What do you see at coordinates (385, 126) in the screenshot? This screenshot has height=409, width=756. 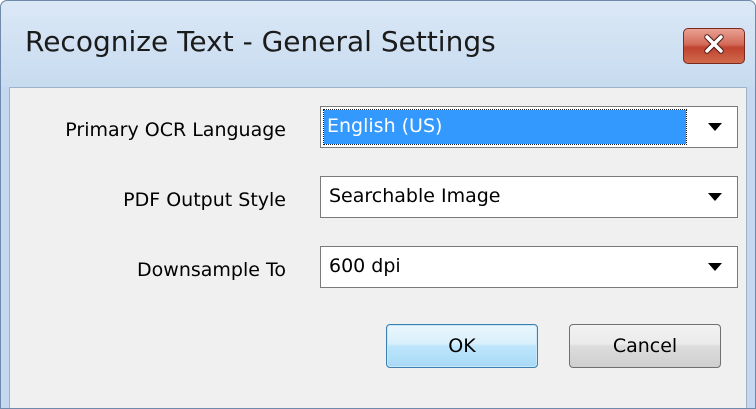 I see `primary-ocr-language-value: English (US)` at bounding box center [385, 126].